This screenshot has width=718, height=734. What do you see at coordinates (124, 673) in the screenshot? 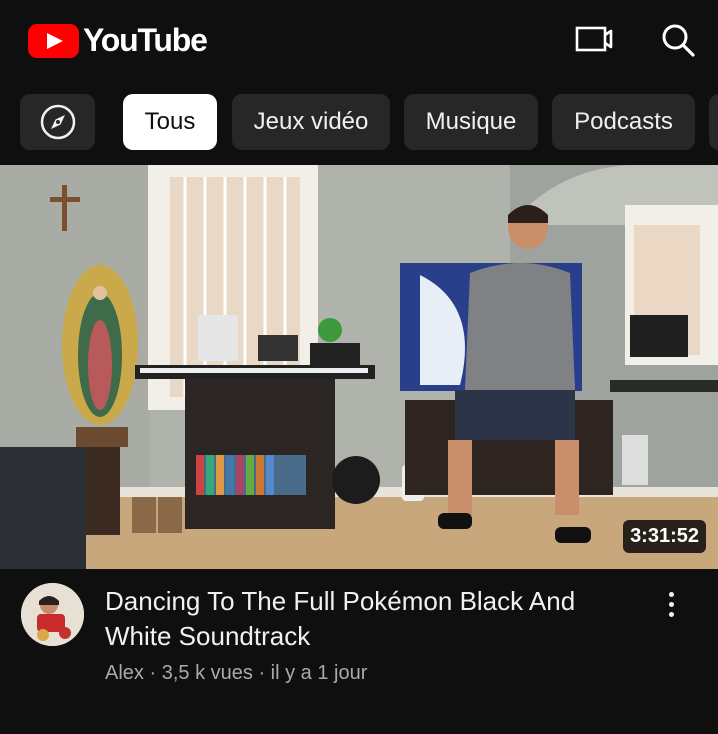
I see `channel-name: Alex` at bounding box center [124, 673].